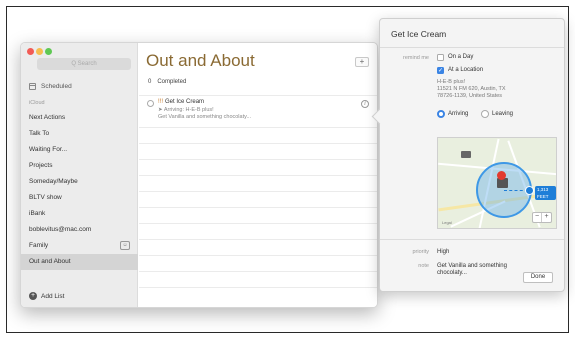 This screenshot has height=339, width=575. I want to click on reminder-title-text: Get Ice Cream, so click(185, 102).